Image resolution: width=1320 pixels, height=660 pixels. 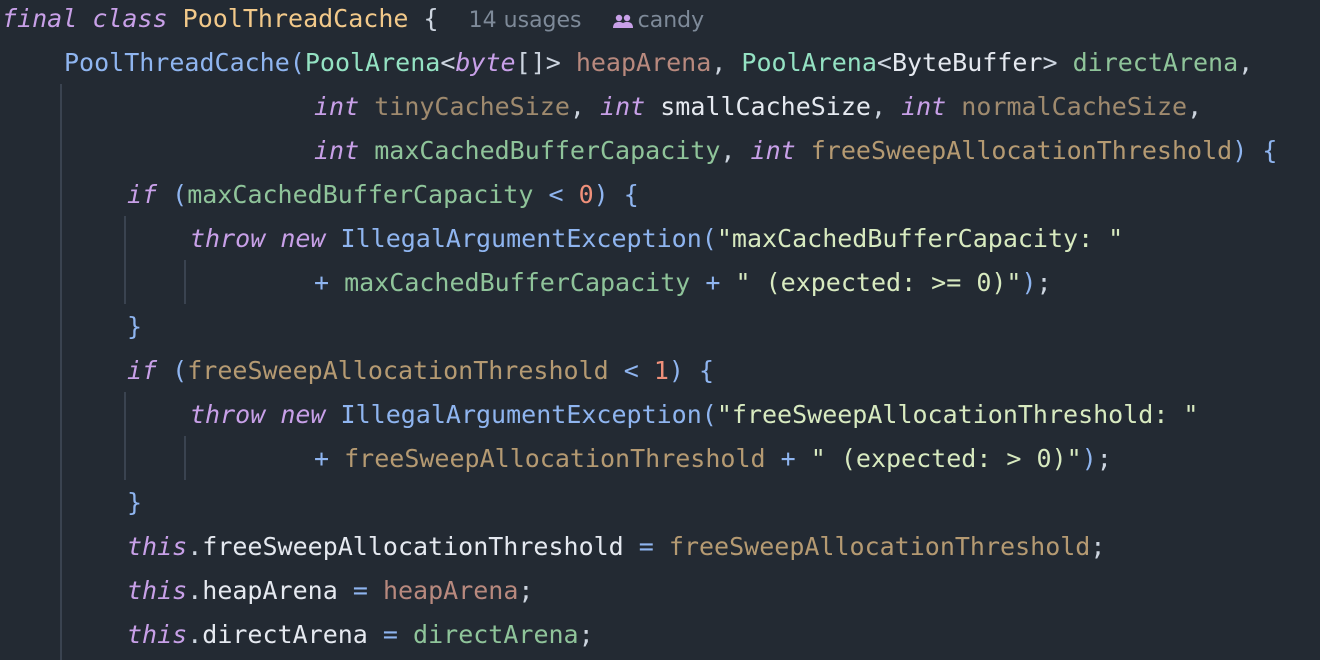 I want to click on code-line-close-2: }, so click(x=134, y=503).